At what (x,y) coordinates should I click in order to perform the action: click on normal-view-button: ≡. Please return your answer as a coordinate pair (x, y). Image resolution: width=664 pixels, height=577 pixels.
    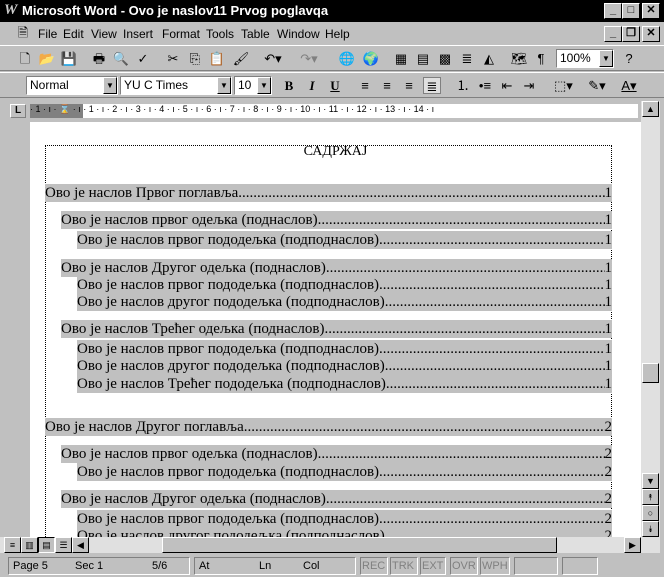
    Looking at the image, I should click on (12, 545).